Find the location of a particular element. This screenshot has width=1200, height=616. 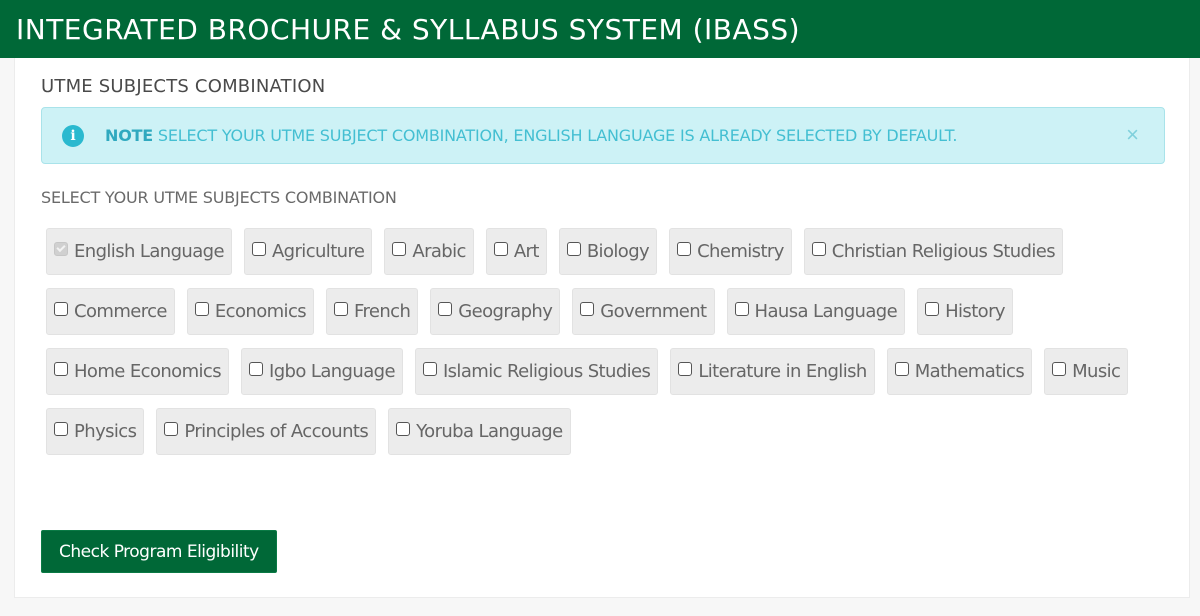

subject-label: Literature in English is located at coordinates (782, 371).